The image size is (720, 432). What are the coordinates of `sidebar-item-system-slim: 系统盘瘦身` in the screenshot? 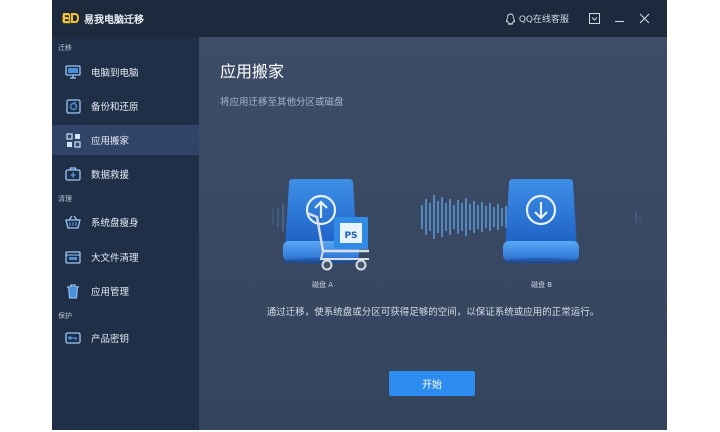 It's located at (125, 222).